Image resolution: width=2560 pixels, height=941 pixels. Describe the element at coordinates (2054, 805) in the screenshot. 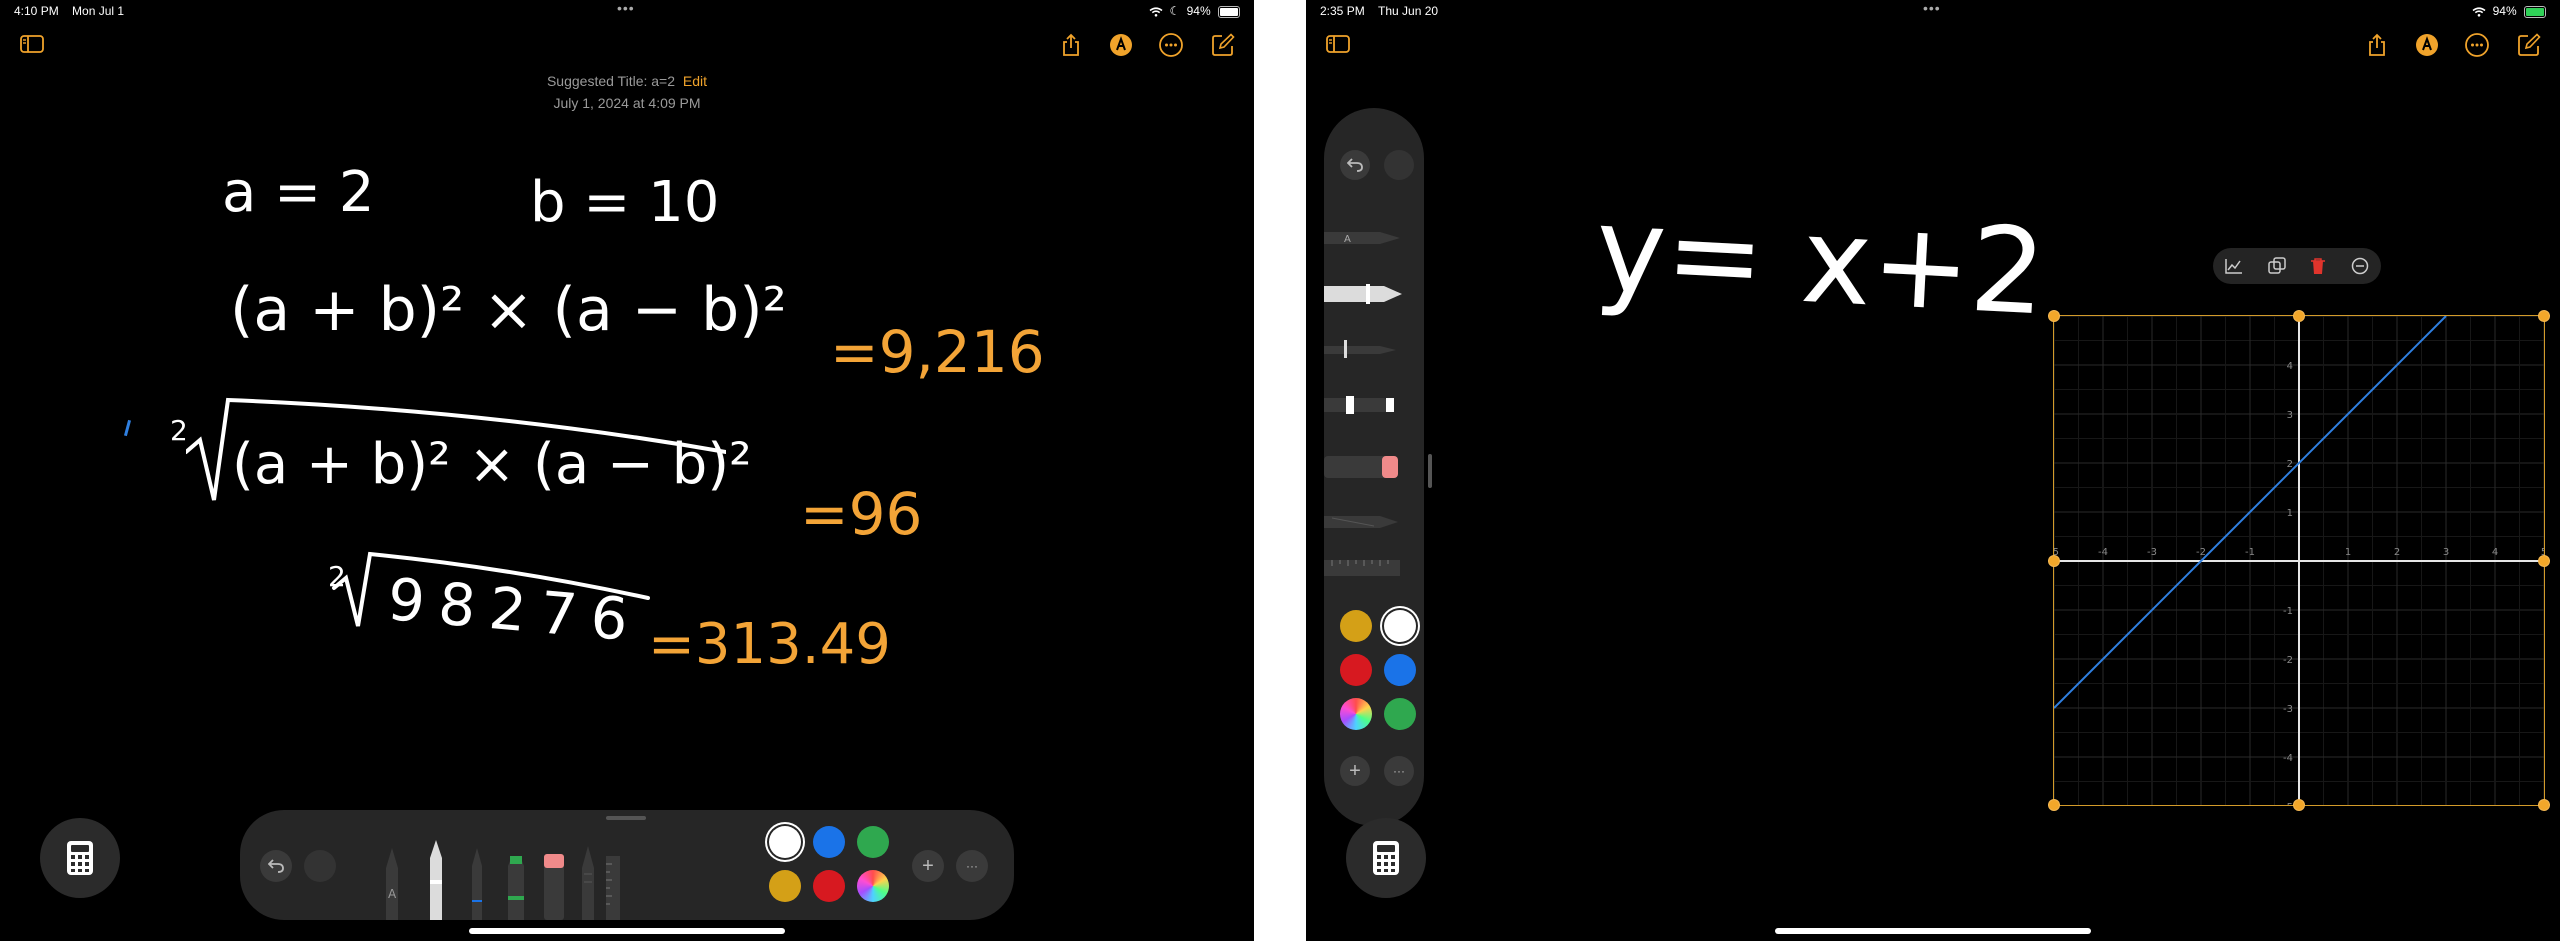

I see `resize-handle-bottom-left` at that location.